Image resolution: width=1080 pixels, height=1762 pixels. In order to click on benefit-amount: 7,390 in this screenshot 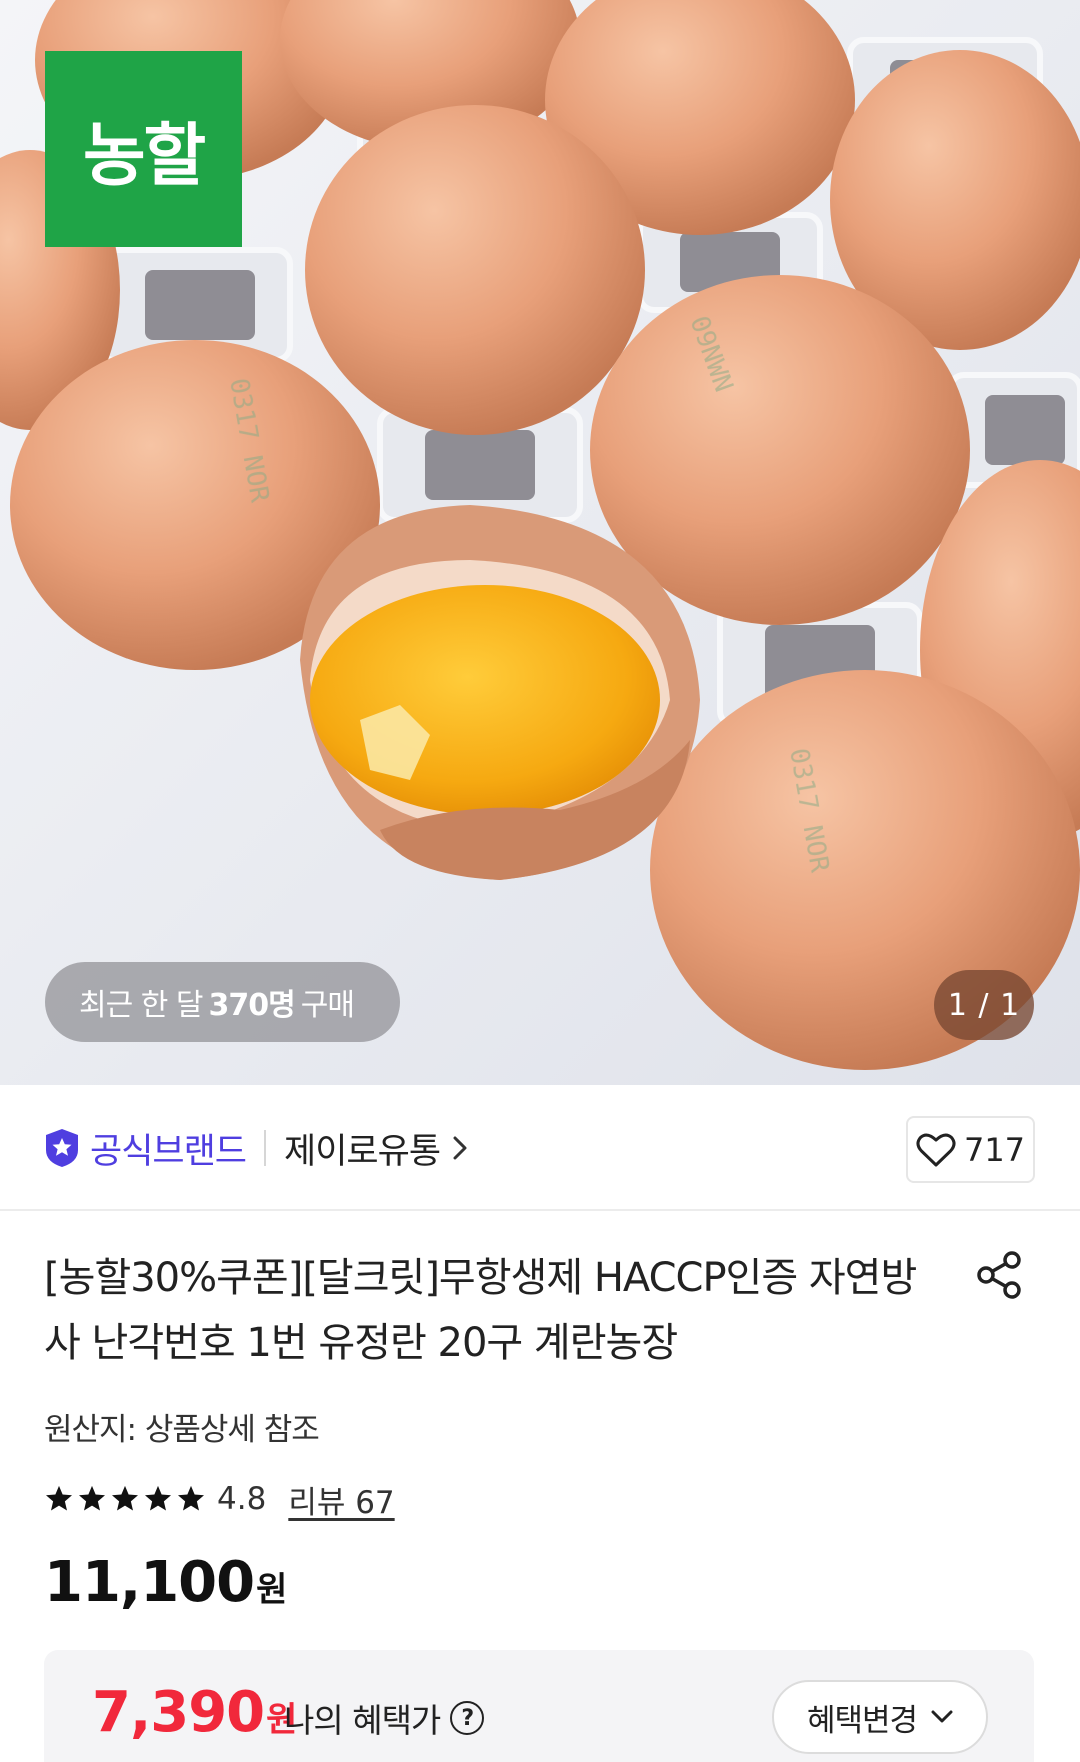, I will do `click(178, 1712)`.